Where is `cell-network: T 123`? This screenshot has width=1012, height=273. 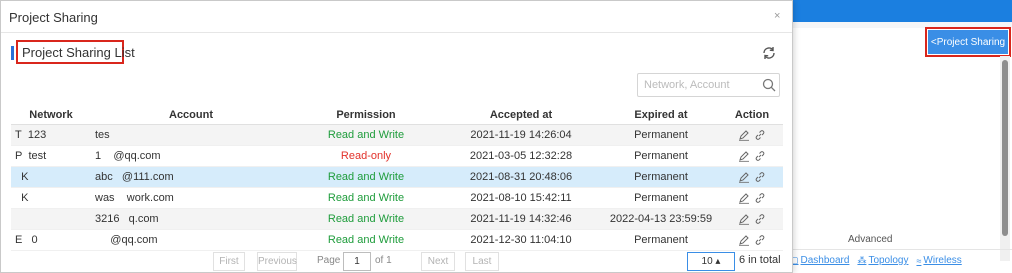
cell-network: T 123 is located at coordinates (51, 135).